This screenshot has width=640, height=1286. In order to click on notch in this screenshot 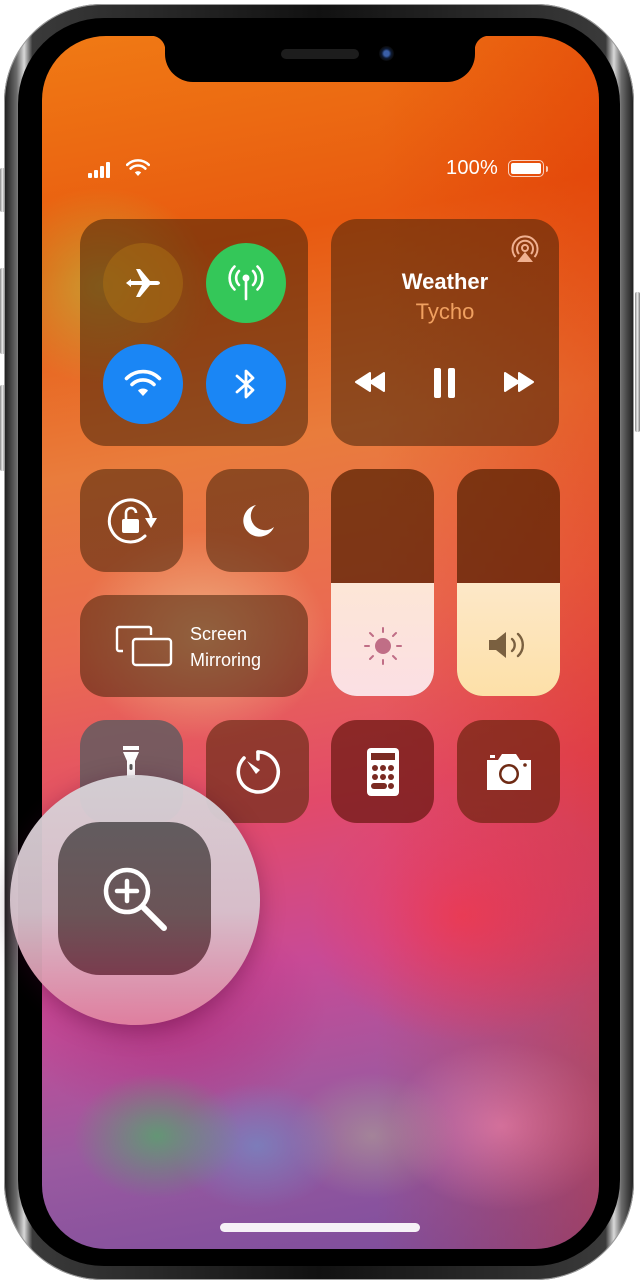, I will do `click(320, 59)`.